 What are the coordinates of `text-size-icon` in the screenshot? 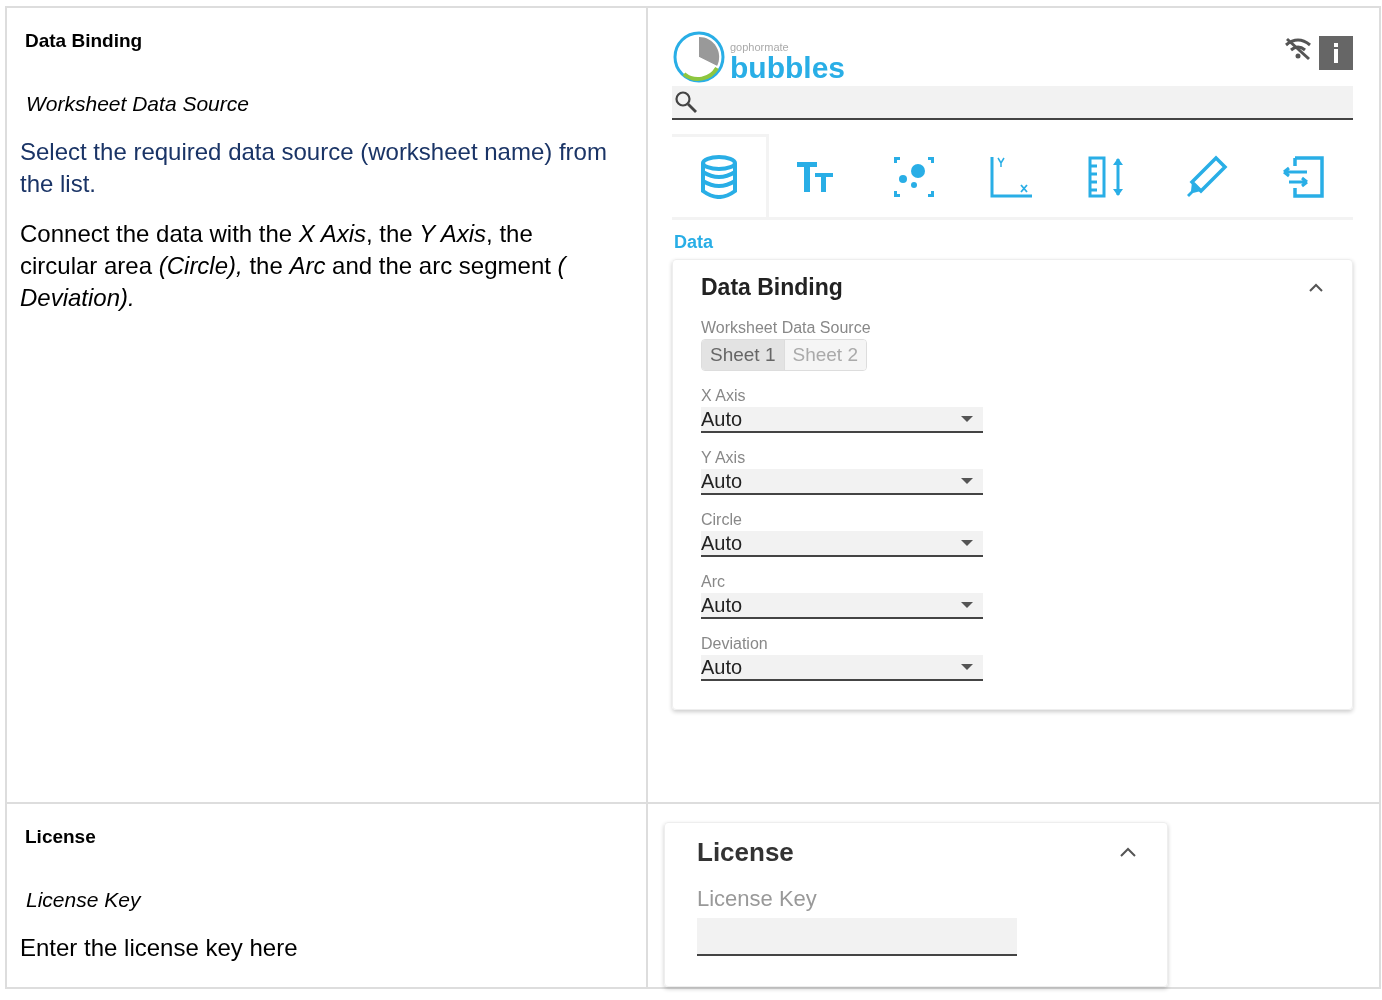 It's located at (816, 177).